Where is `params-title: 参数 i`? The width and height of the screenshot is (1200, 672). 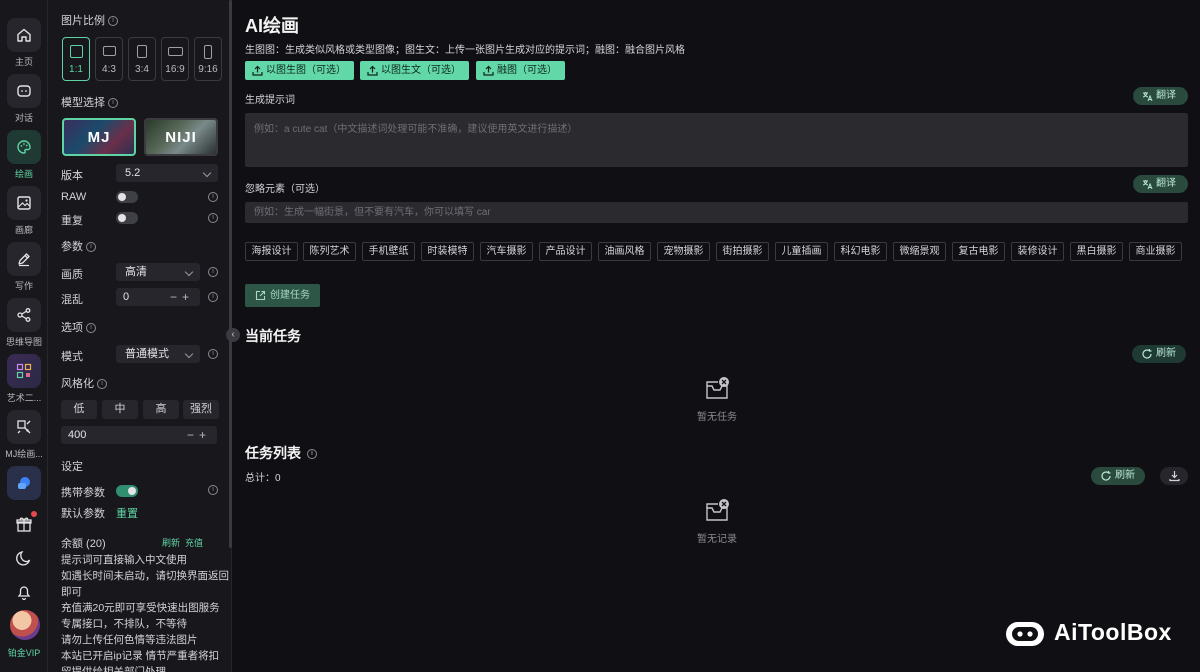
params-title: 参数 i is located at coordinates (78, 246).